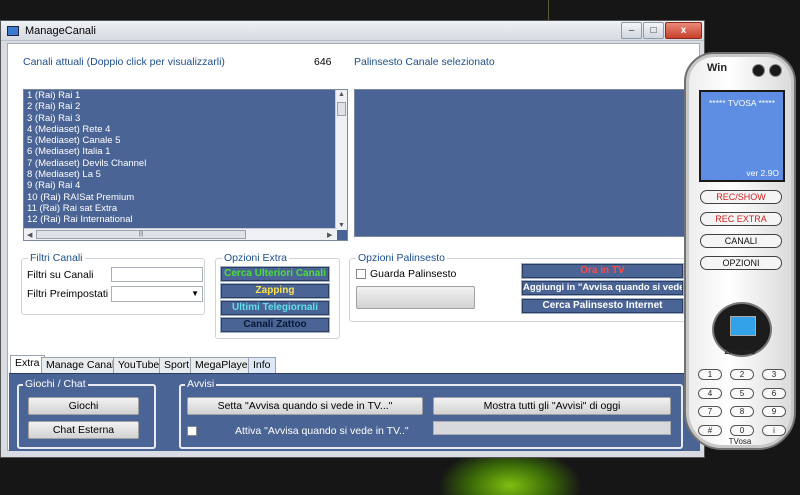 This screenshot has width=800, height=495. I want to click on tab-sport: Sport, so click(177, 365).